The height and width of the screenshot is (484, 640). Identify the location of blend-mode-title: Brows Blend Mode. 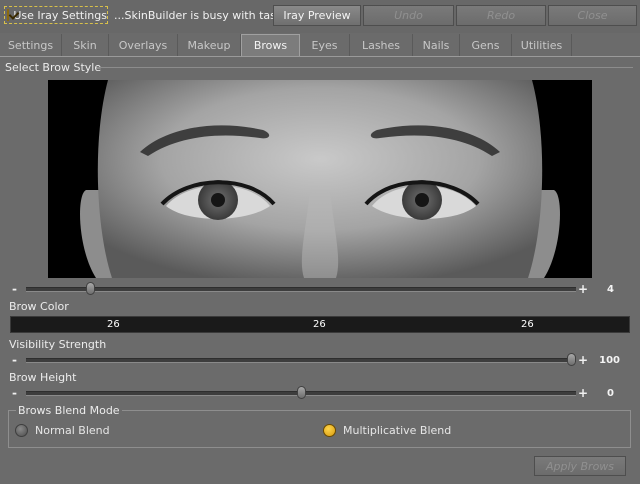
(69, 410).